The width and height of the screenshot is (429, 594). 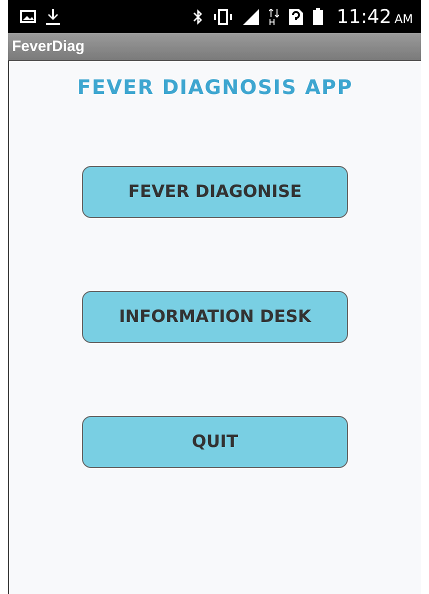 What do you see at coordinates (53, 16) in the screenshot?
I see `download-icon` at bounding box center [53, 16].